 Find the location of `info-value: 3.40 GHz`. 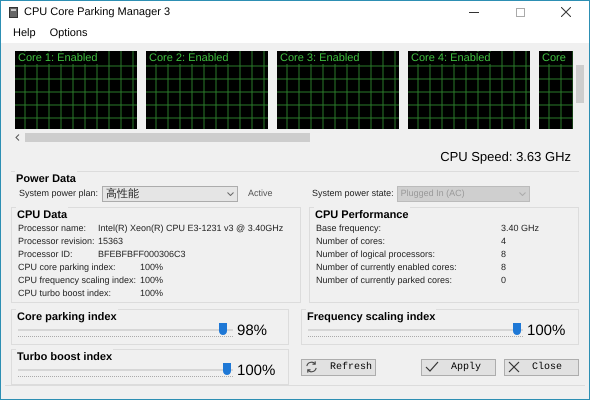

info-value: 3.40 GHz is located at coordinates (520, 228).